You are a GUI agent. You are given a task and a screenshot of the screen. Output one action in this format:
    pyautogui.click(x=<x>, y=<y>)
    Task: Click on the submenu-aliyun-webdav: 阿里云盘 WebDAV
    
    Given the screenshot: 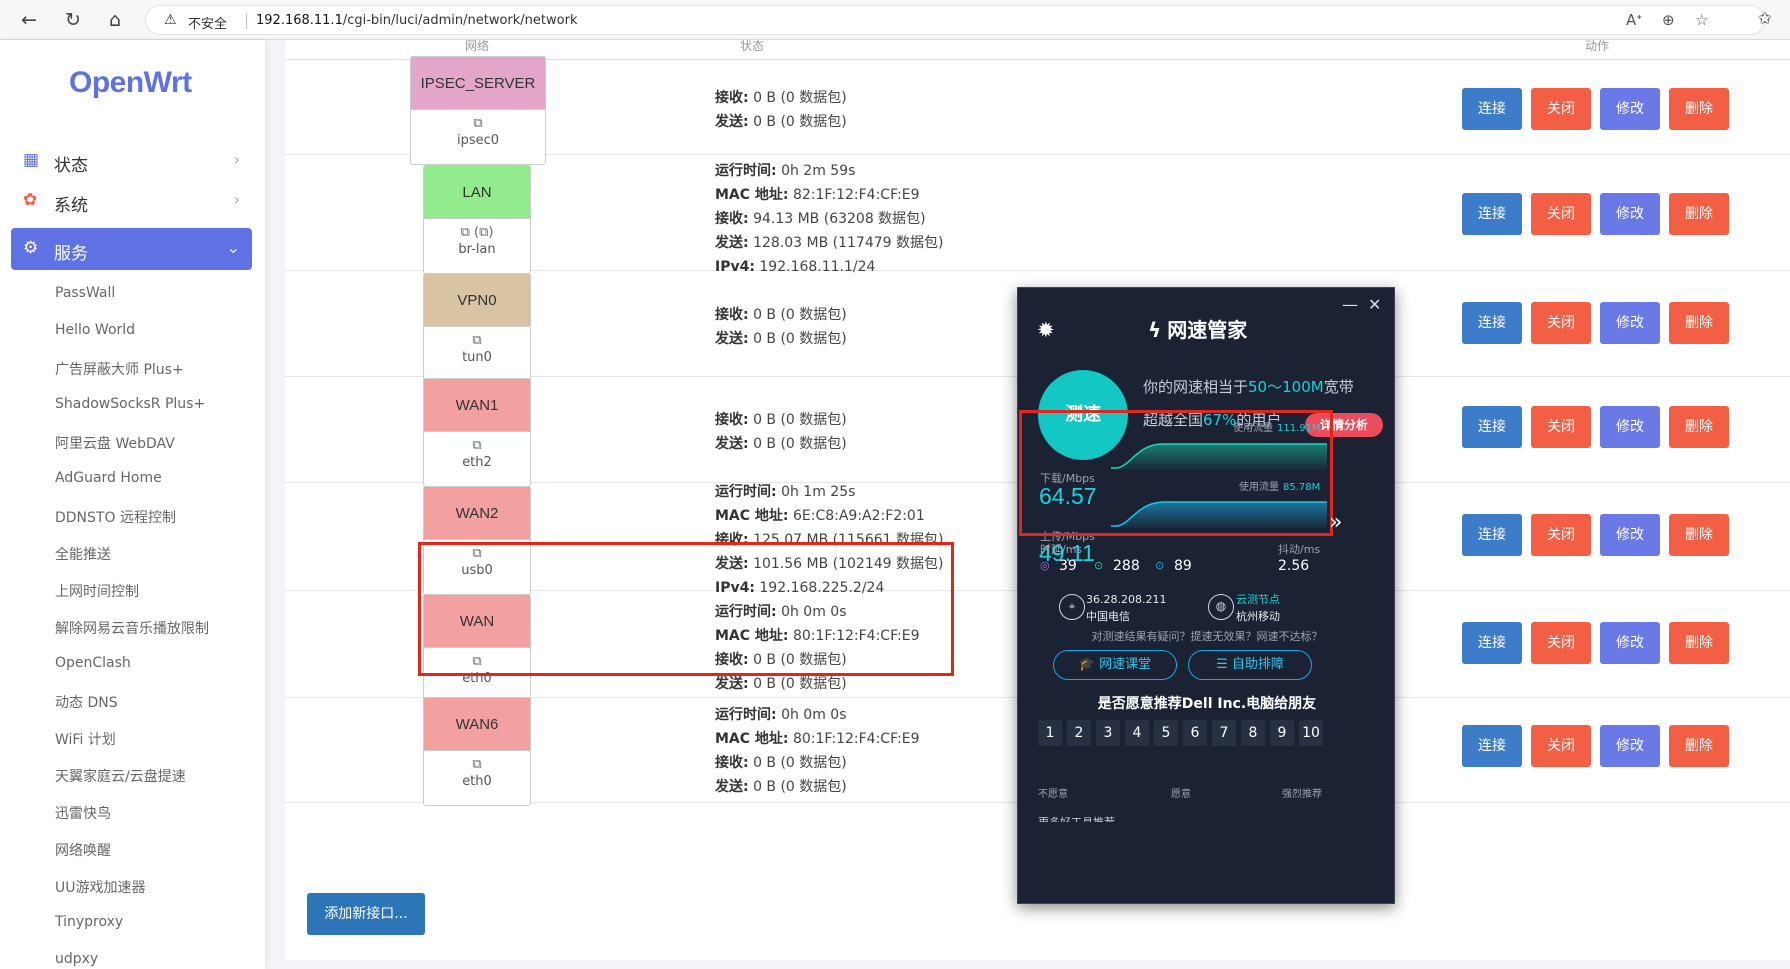 What is the action you would take?
    pyautogui.click(x=115, y=443)
    